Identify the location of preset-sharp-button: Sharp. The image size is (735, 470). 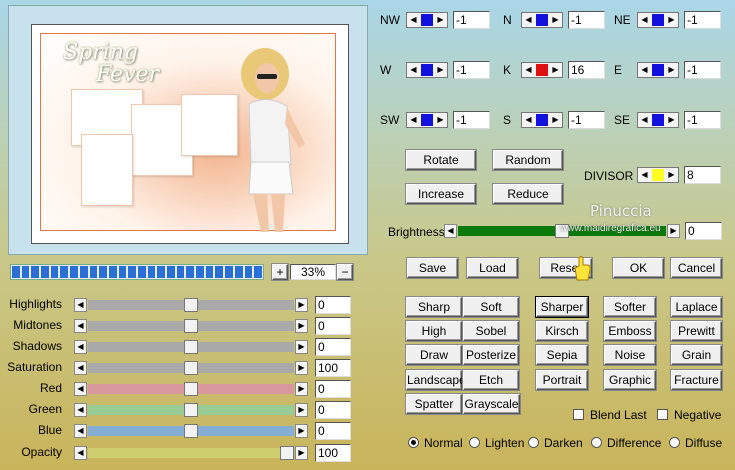
(434, 307).